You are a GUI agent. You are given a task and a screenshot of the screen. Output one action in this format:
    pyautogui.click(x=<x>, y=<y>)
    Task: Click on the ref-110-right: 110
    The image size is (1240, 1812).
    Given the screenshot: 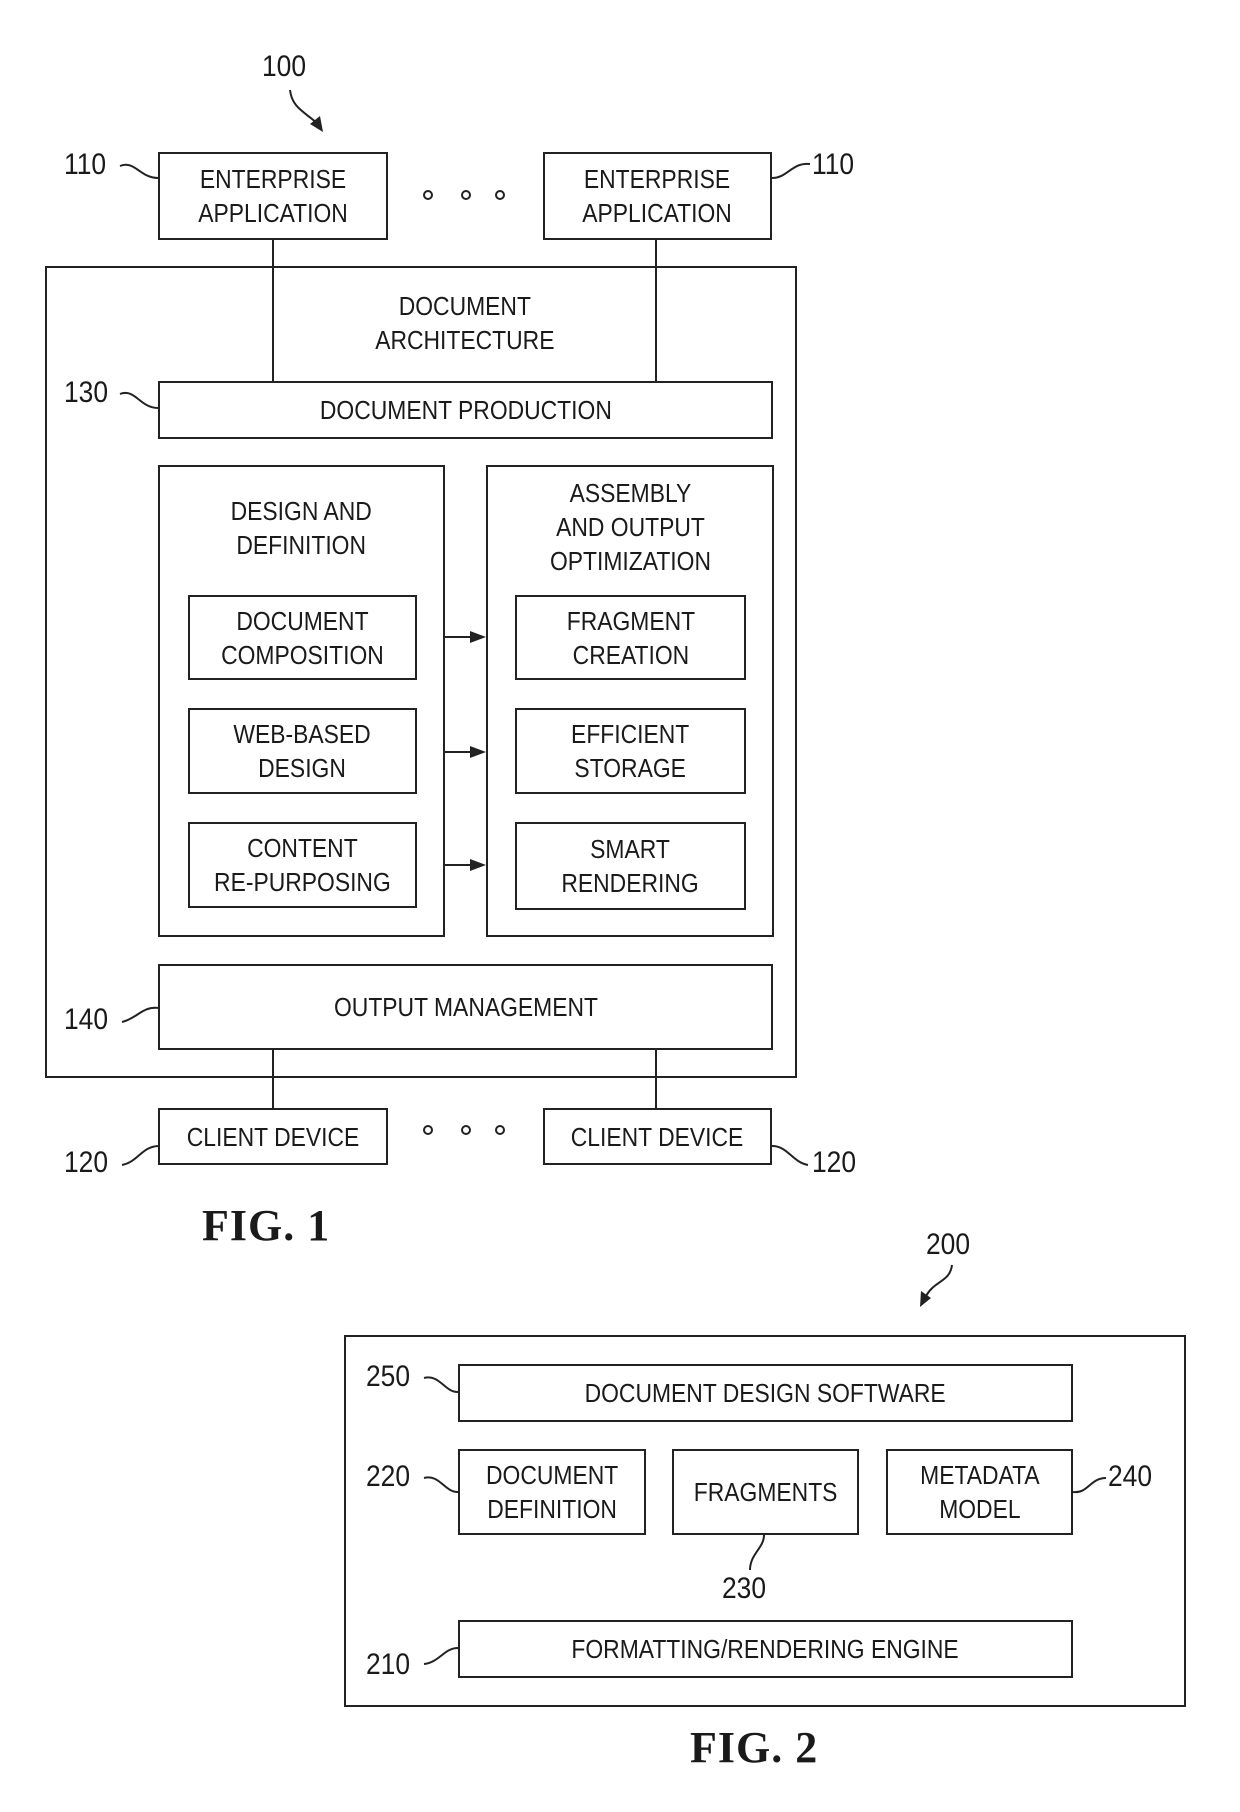 What is the action you would take?
    pyautogui.click(x=833, y=164)
    